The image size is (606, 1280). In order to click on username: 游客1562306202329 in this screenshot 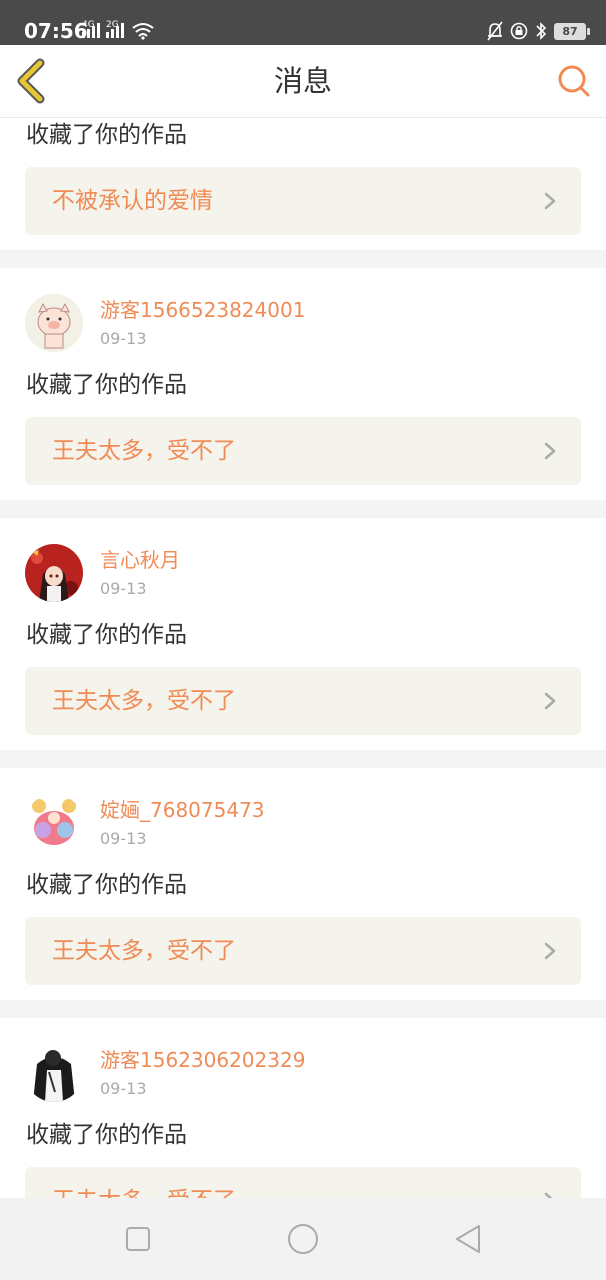, I will do `click(202, 1060)`.